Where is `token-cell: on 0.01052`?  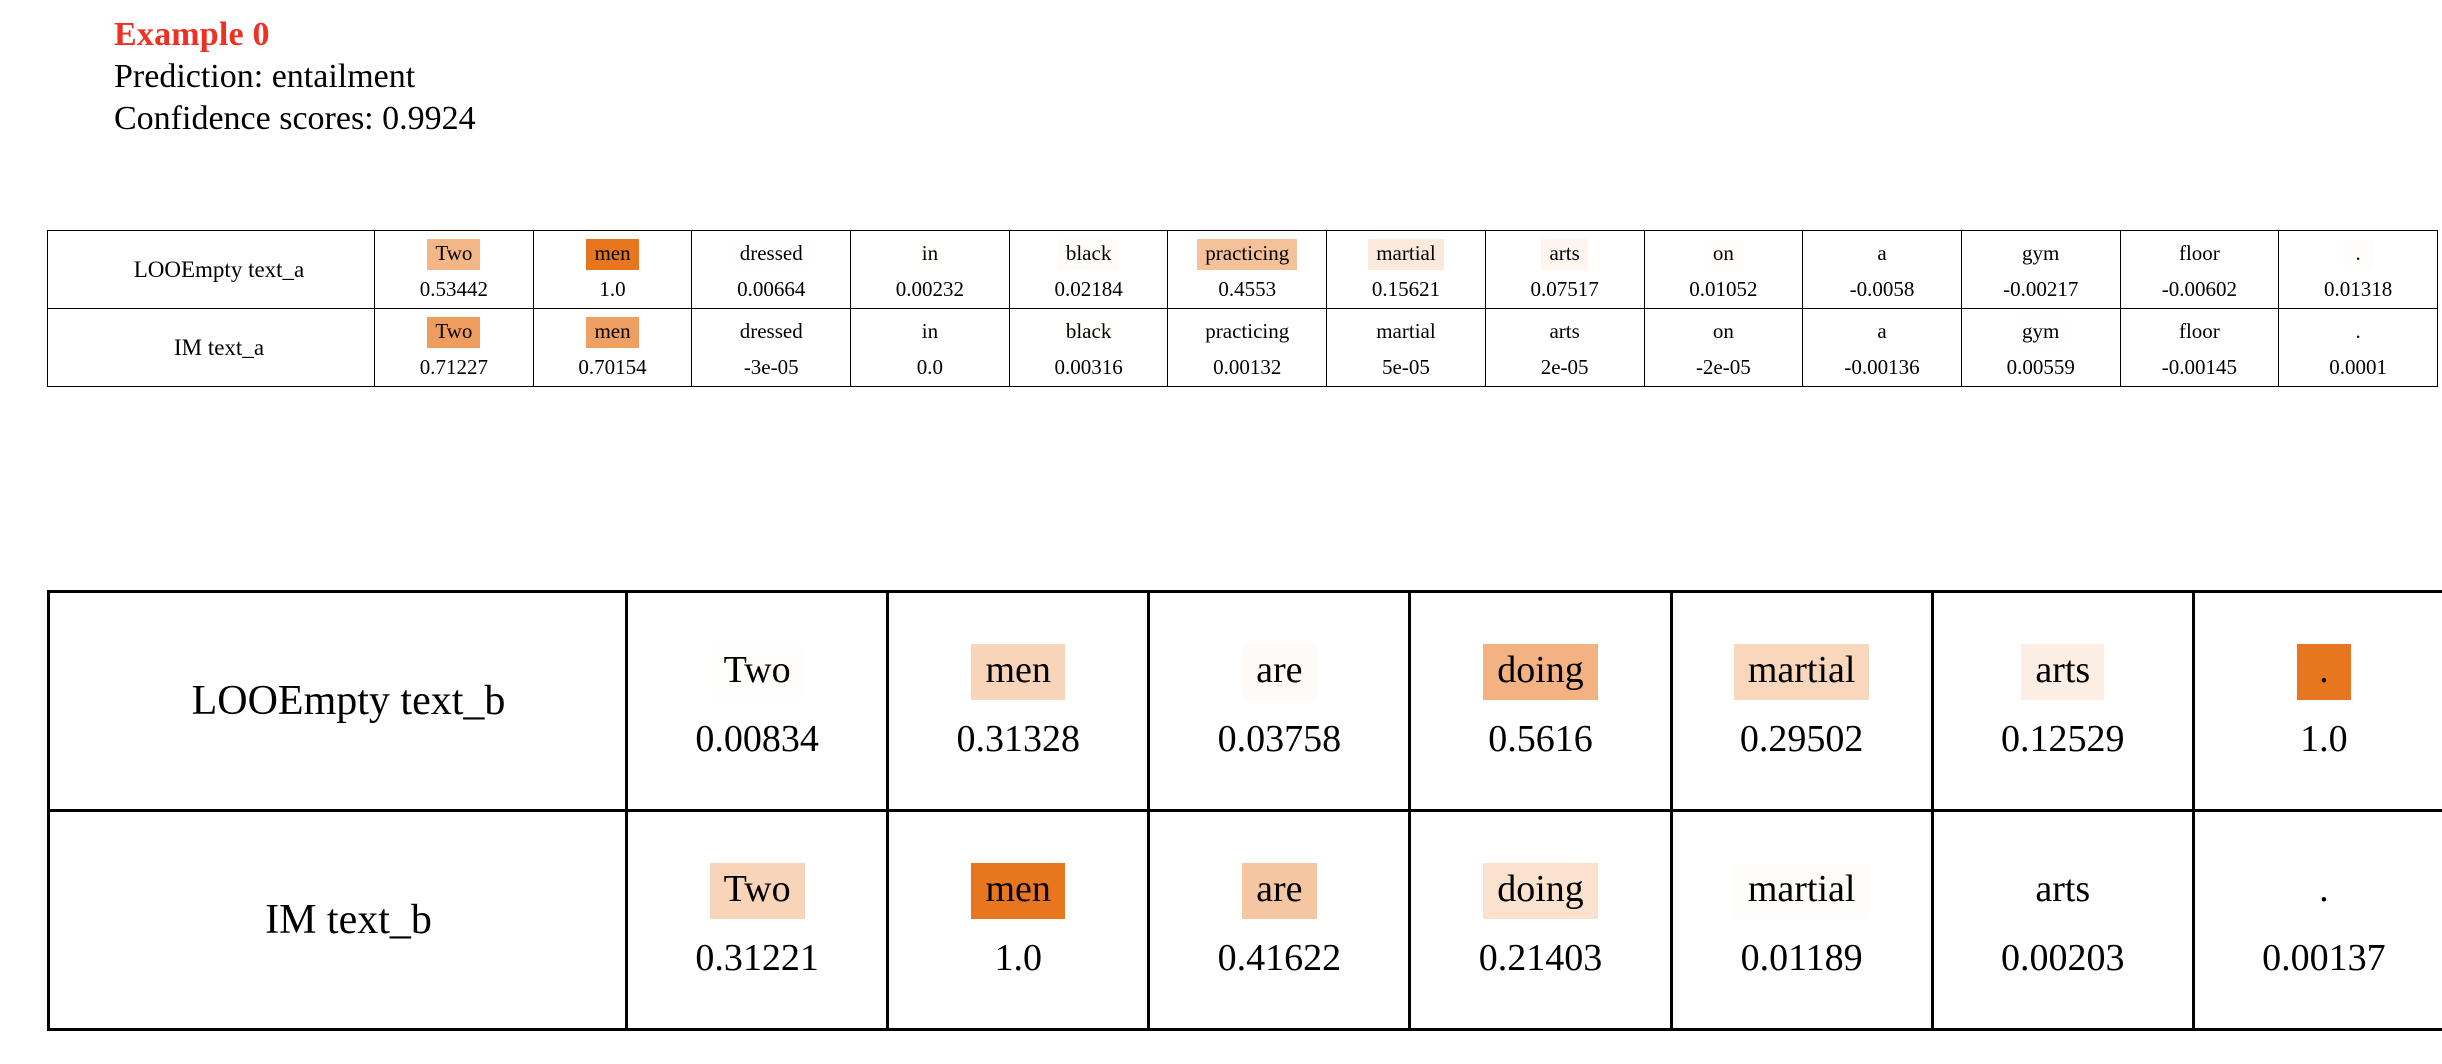 token-cell: on 0.01052 is located at coordinates (1723, 269).